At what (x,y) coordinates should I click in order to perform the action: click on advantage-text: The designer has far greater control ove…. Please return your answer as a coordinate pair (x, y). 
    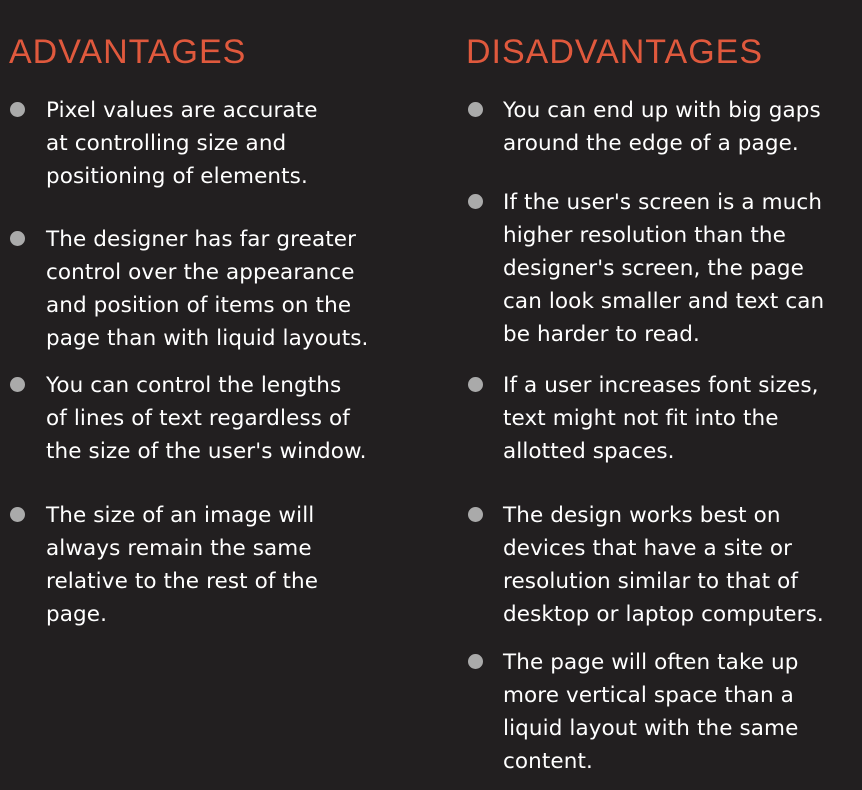
    Looking at the image, I should click on (207, 289).